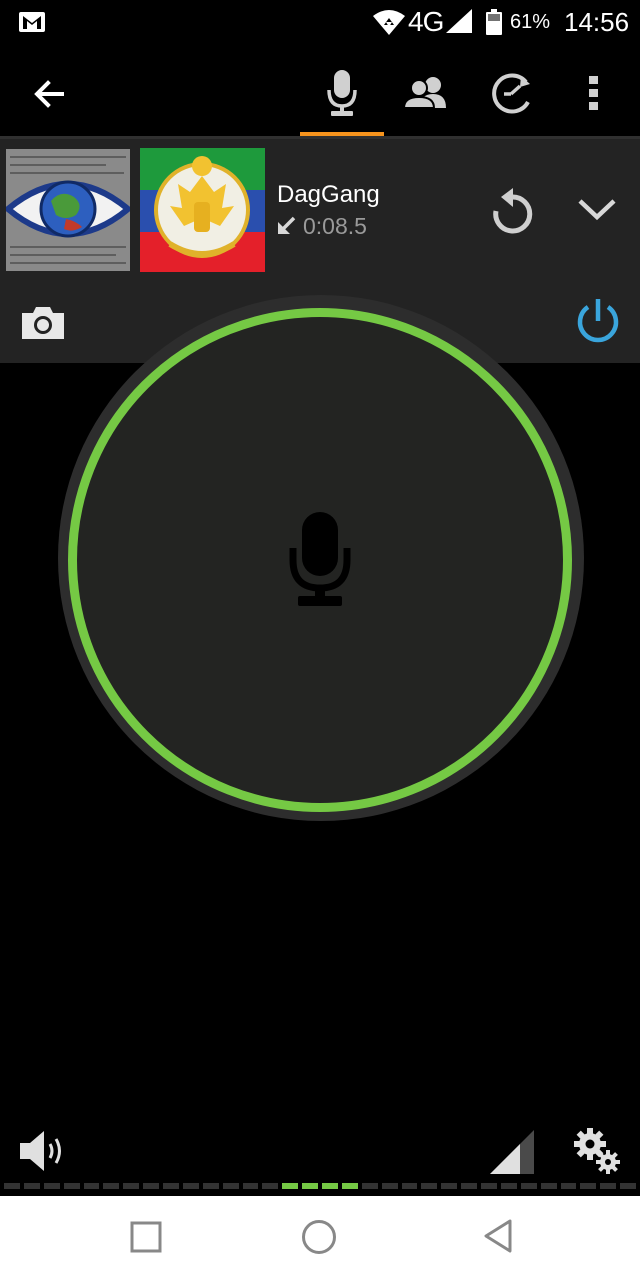  Describe the element at coordinates (511, 93) in the screenshot. I see `history-icon` at that location.